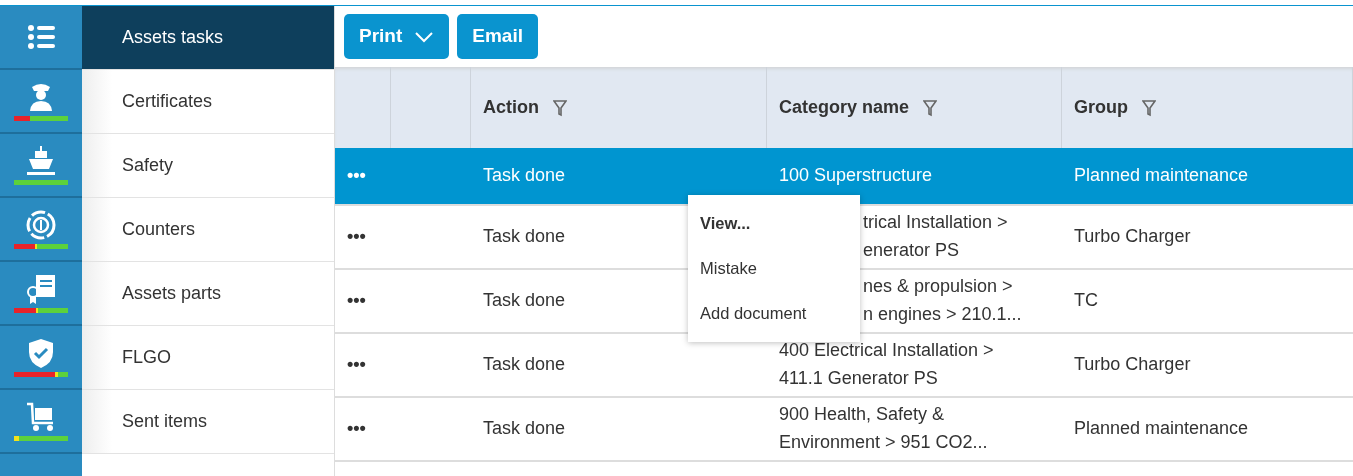 This screenshot has width=1353, height=476. Describe the element at coordinates (856, 176) in the screenshot. I see `table-cell-text: 100 Superstructure` at that location.